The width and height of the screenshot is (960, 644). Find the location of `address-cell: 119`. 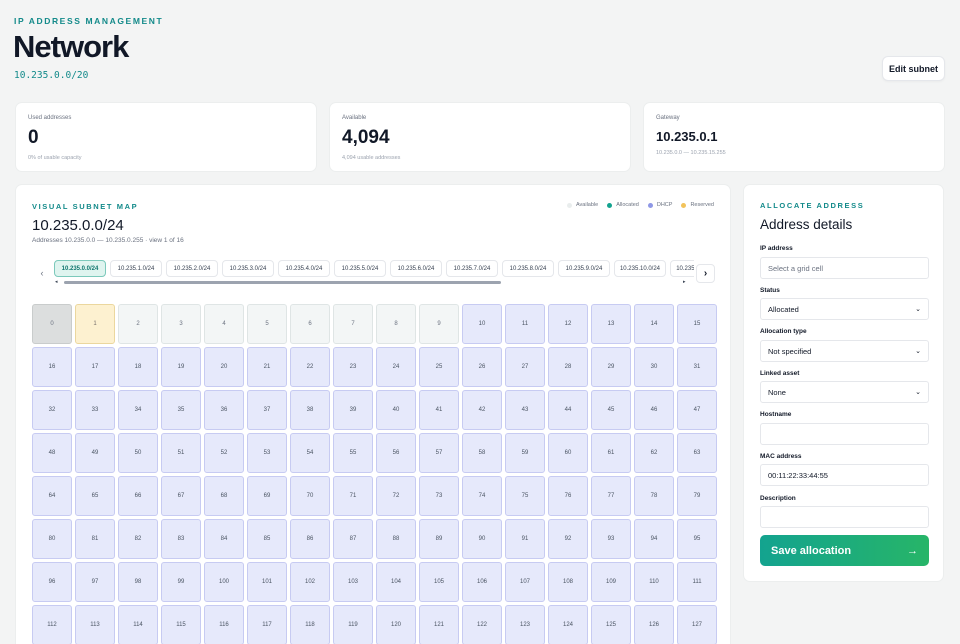

address-cell: 119 is located at coordinates (353, 624).